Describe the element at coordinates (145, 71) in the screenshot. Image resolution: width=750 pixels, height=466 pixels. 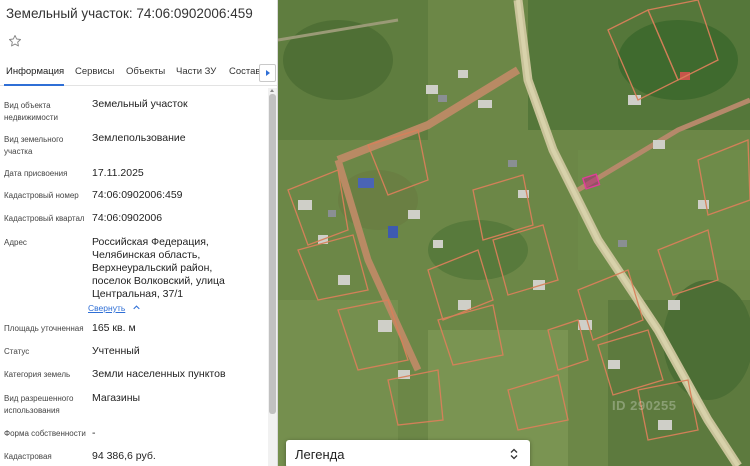
I see `tab-objects: Объекты` at that location.